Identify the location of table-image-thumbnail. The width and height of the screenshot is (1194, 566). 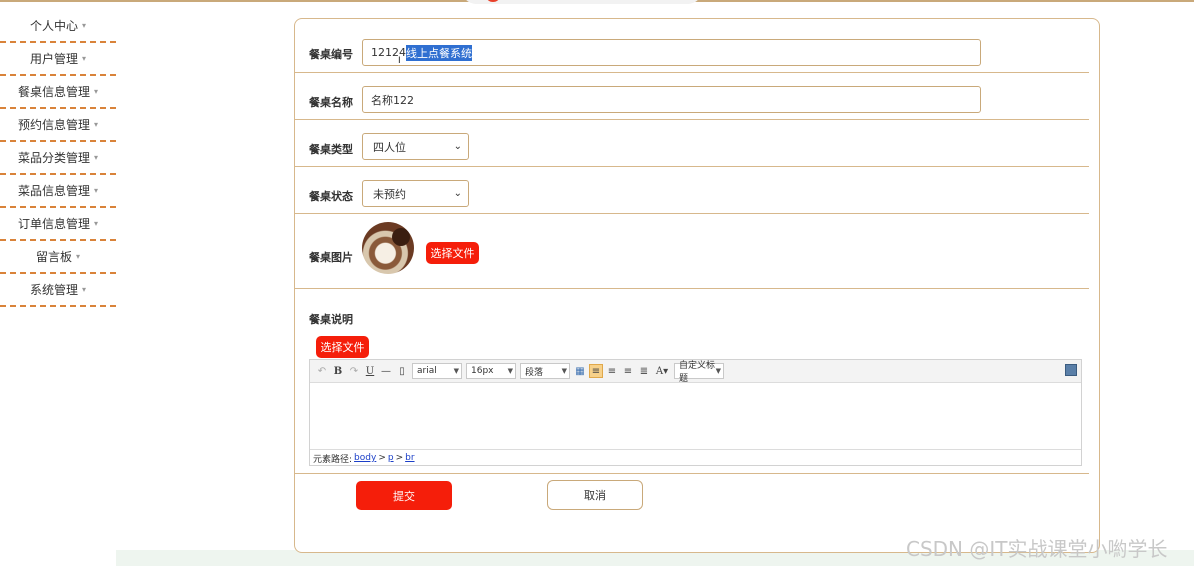
(388, 248).